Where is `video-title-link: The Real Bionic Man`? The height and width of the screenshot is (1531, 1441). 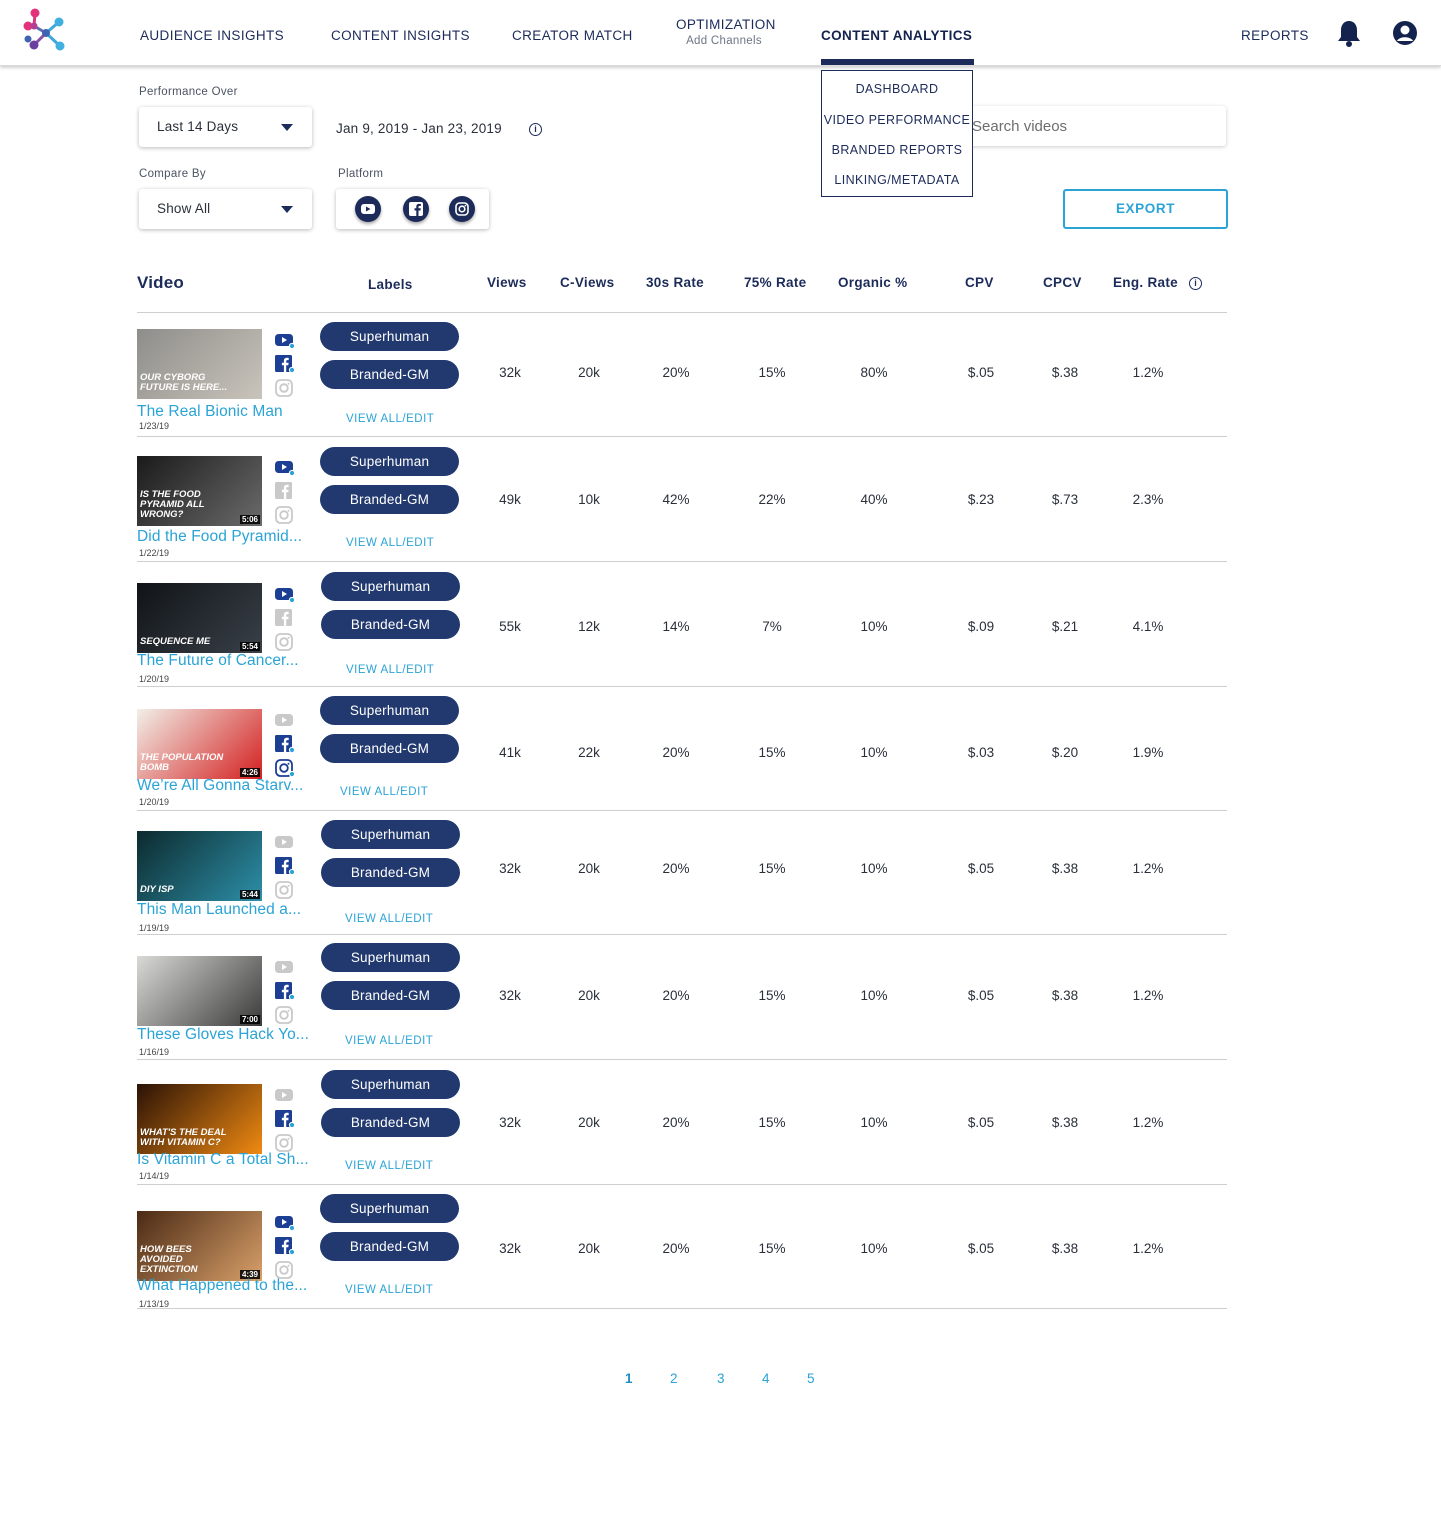
video-title-link: The Real Bionic Man is located at coordinates (210, 412).